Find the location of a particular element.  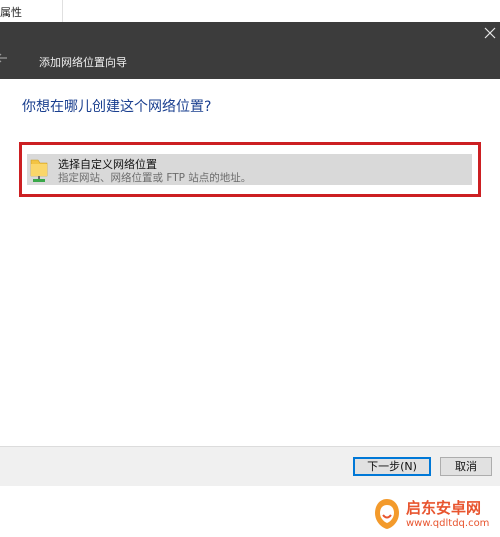

watermark-url: www.qdltdq.com is located at coordinates (448, 523).